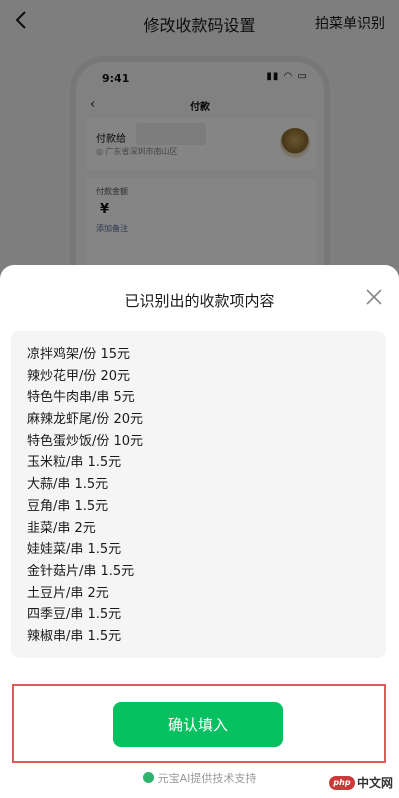  What do you see at coordinates (374, 297) in the screenshot?
I see `close-icon` at bounding box center [374, 297].